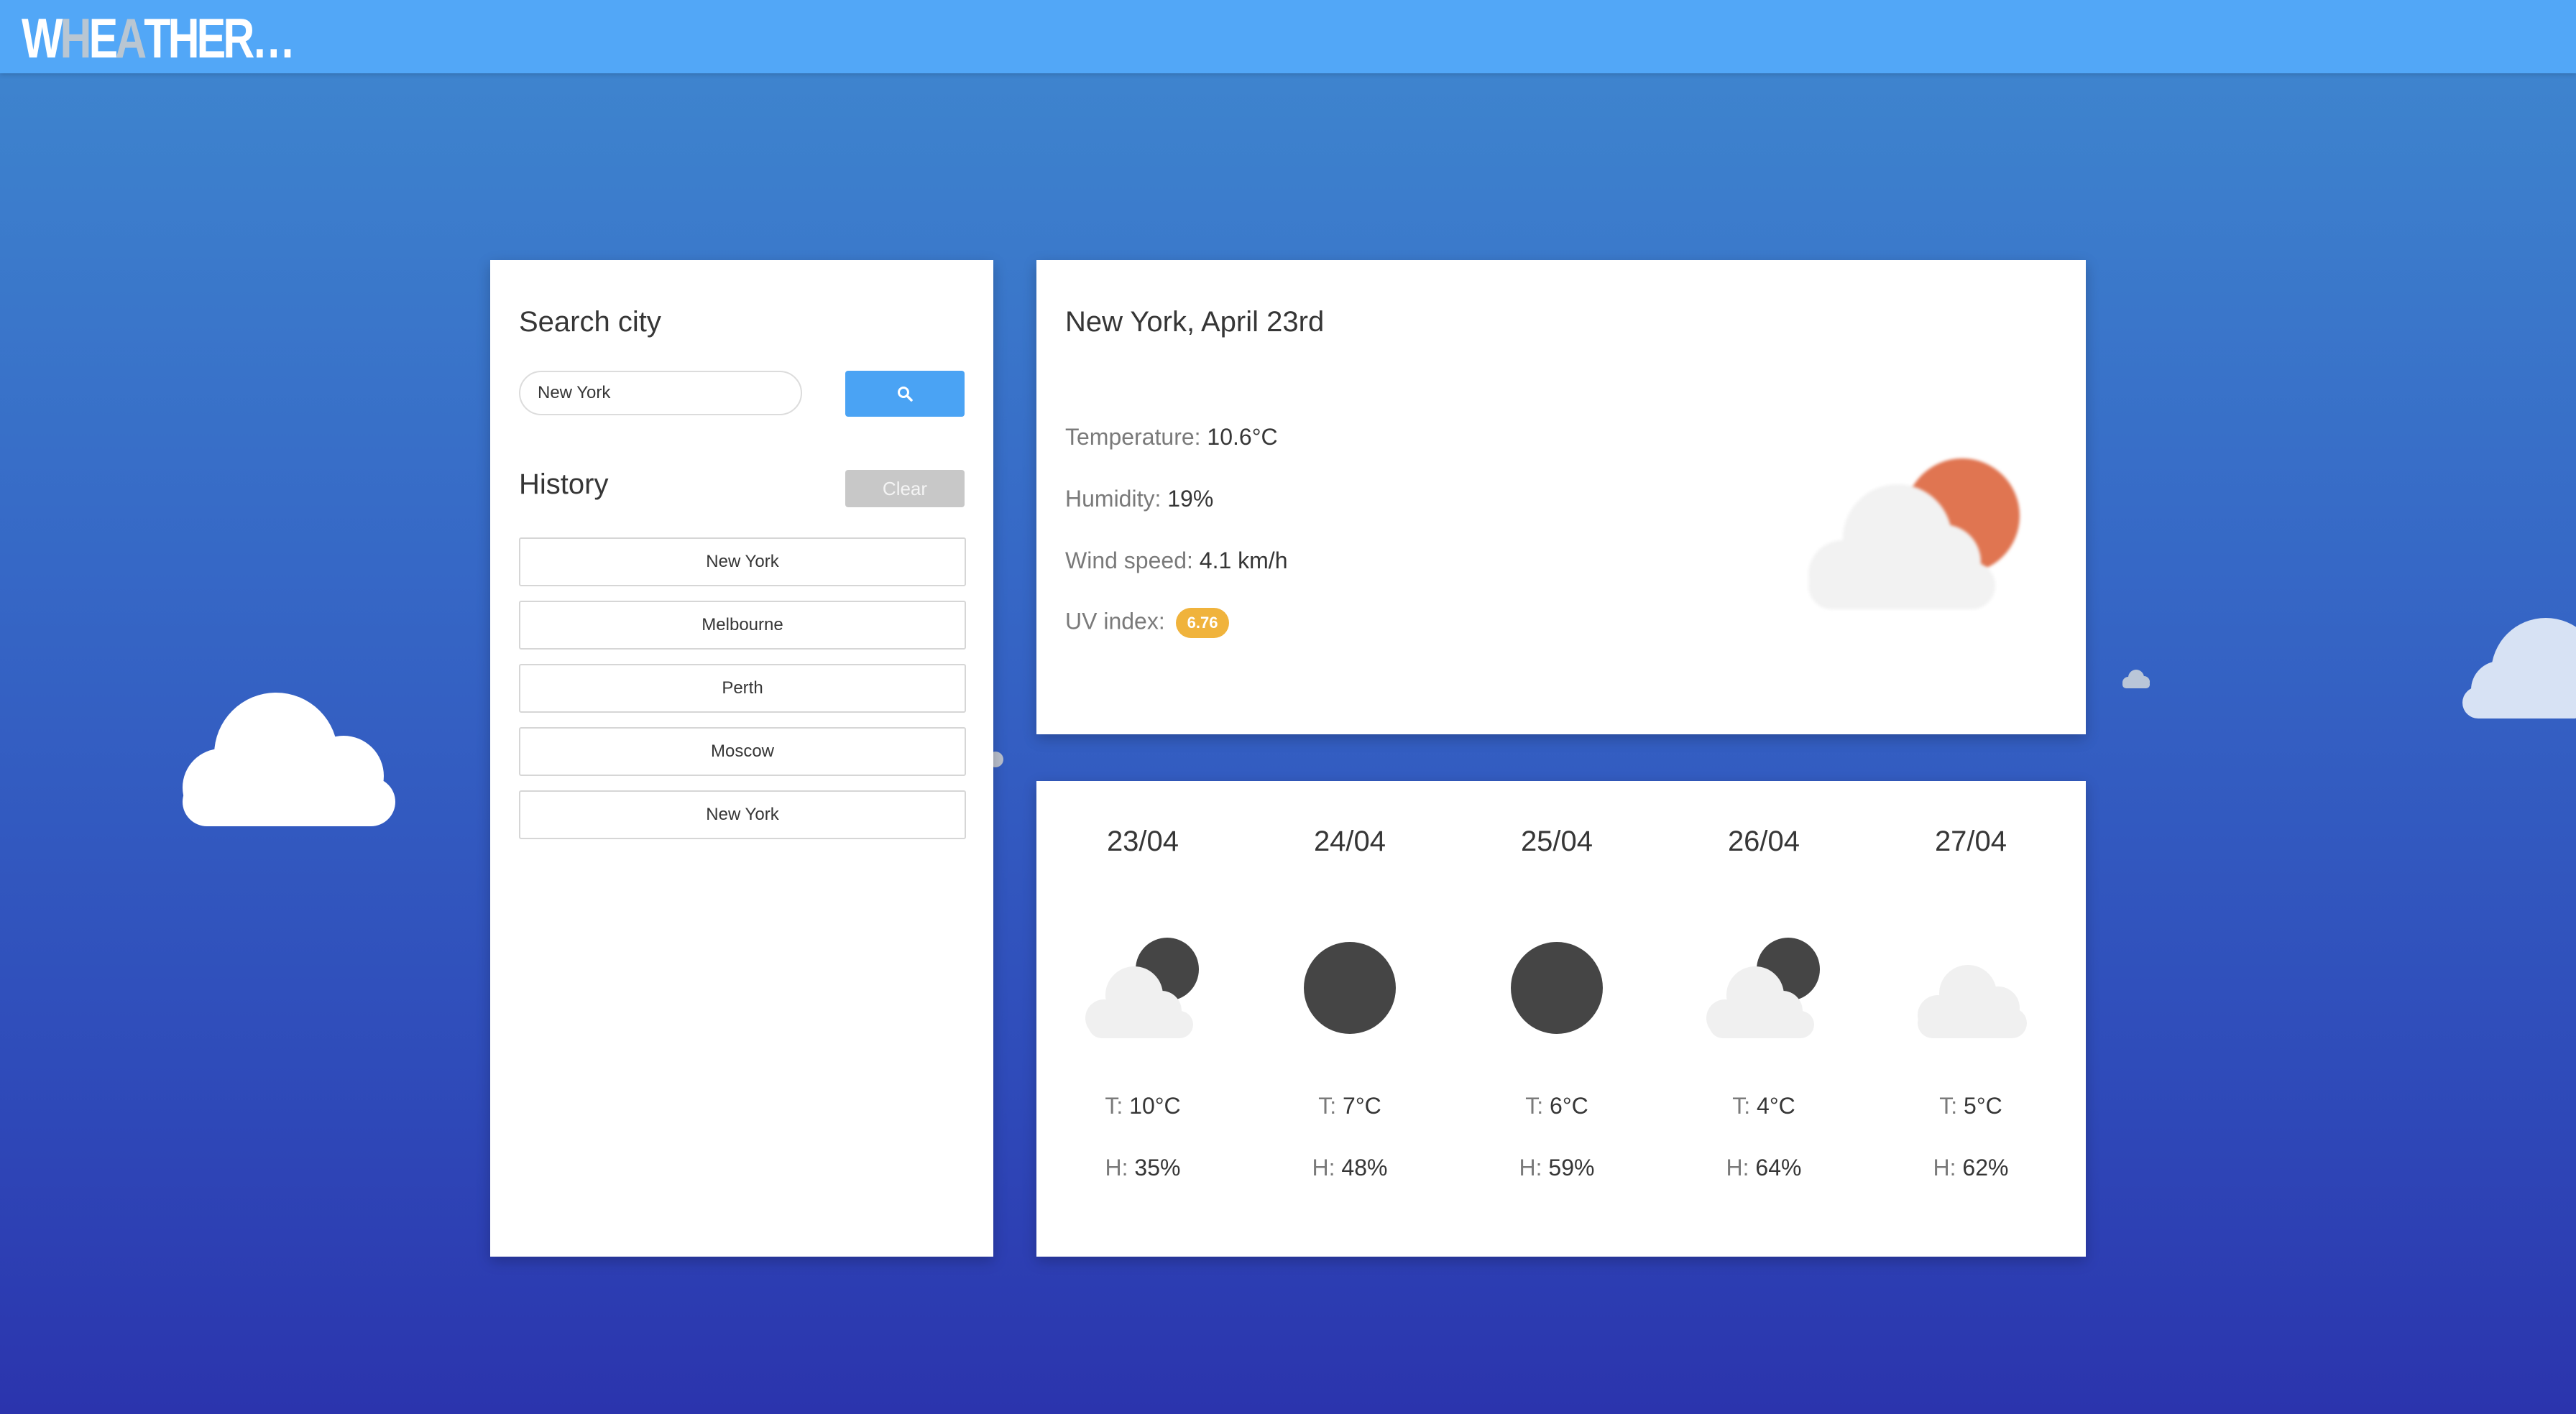  I want to click on forecast-humidity: H: 59%, so click(1556, 1168).